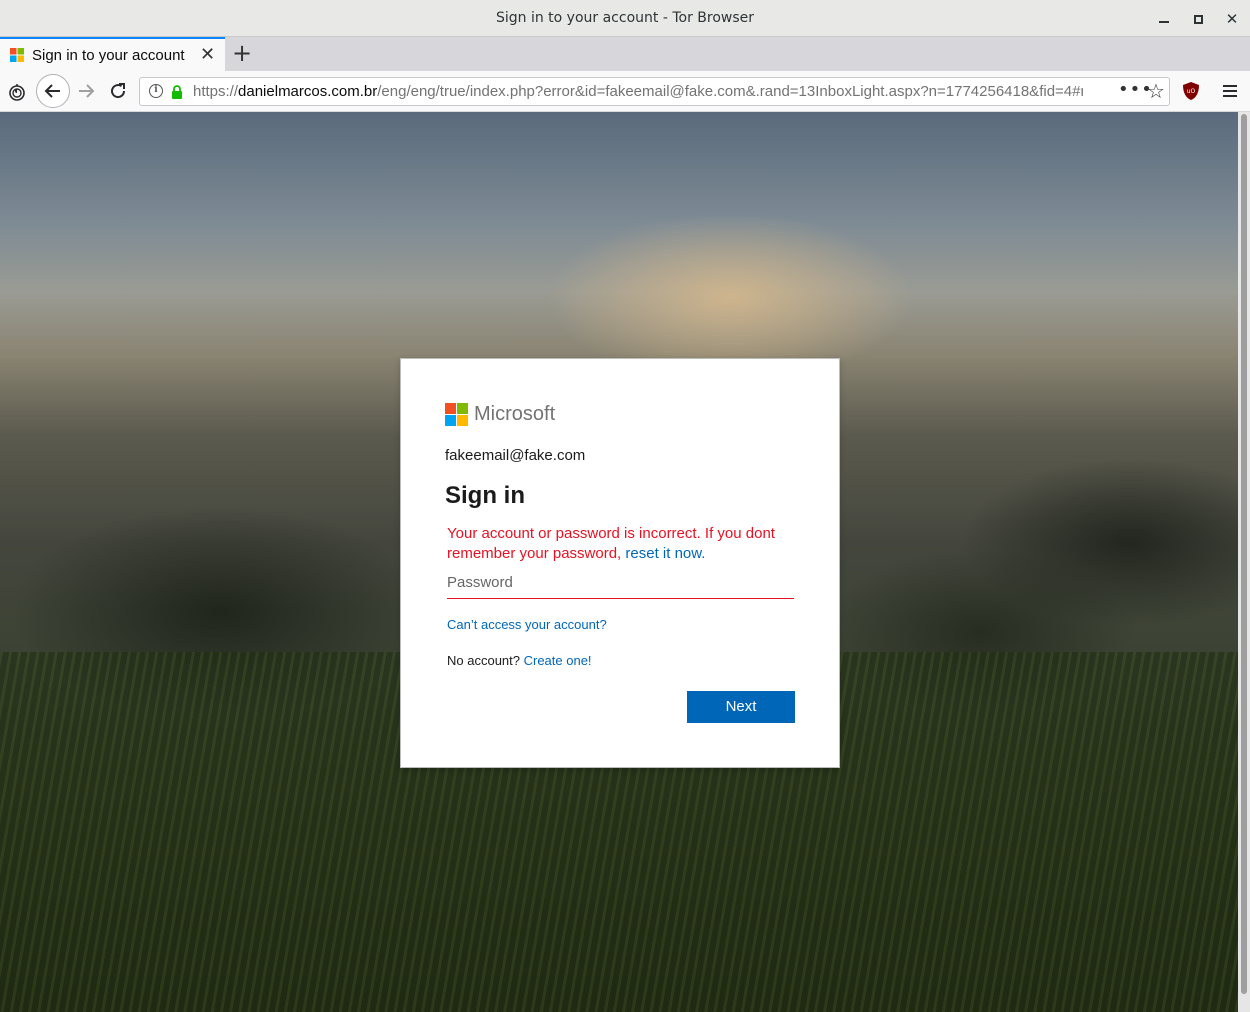 Image resolution: width=1250 pixels, height=1012 pixels. I want to click on bookmark-star-icon: ☆, so click(1156, 91).